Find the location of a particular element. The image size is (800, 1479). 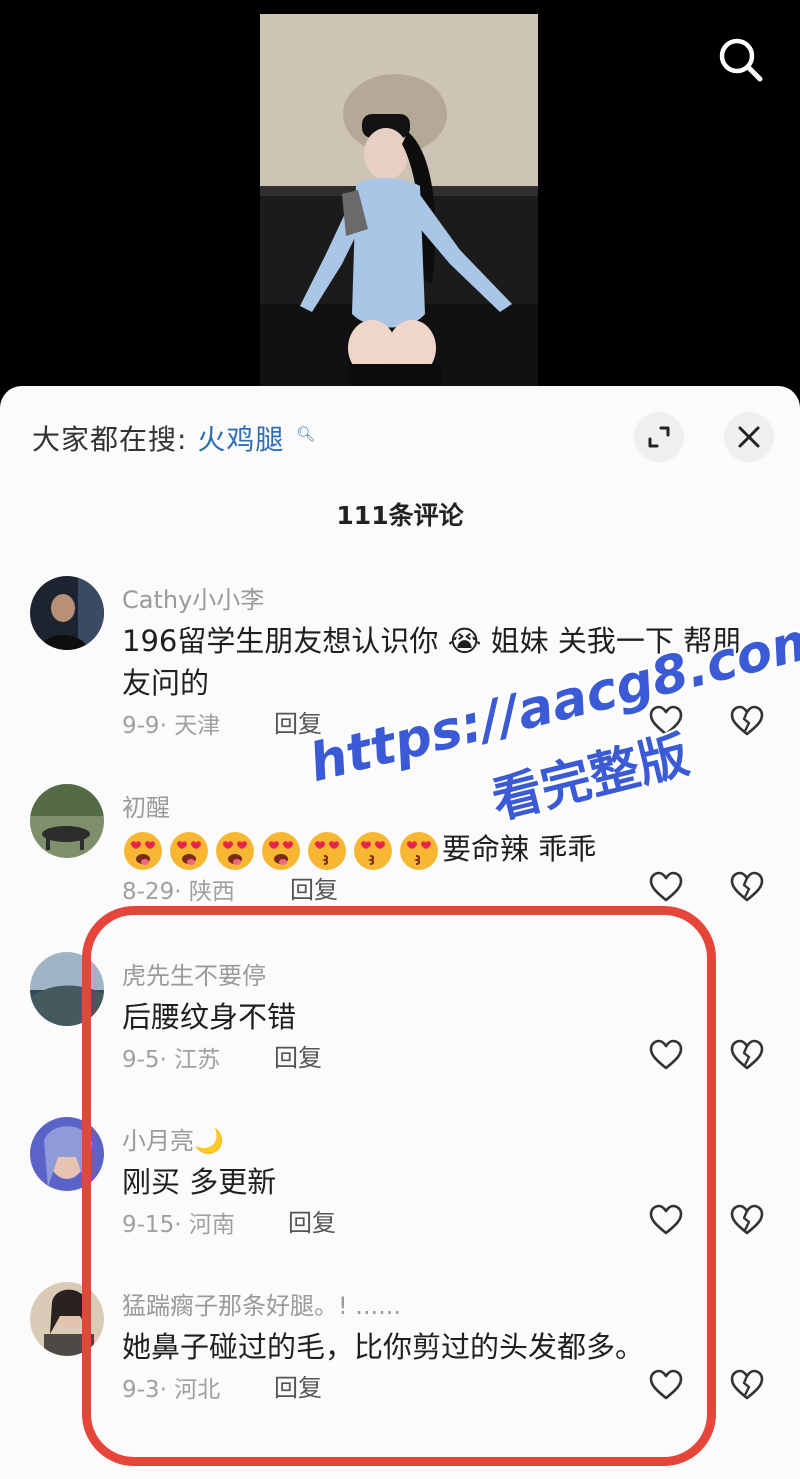

trending-search-hint: 大家都在搜: 火鸡腿 🔍︎ is located at coordinates (174, 438).